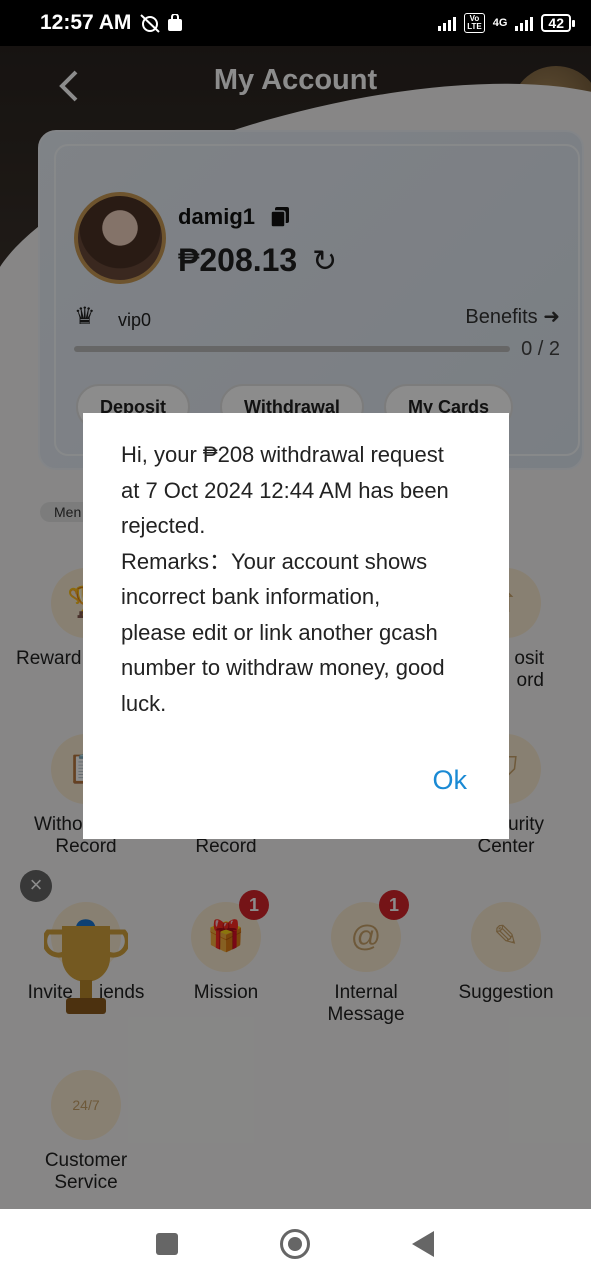 The image size is (591, 1280). What do you see at coordinates (558, 23) in the screenshot?
I see `battery-icon: 42` at bounding box center [558, 23].